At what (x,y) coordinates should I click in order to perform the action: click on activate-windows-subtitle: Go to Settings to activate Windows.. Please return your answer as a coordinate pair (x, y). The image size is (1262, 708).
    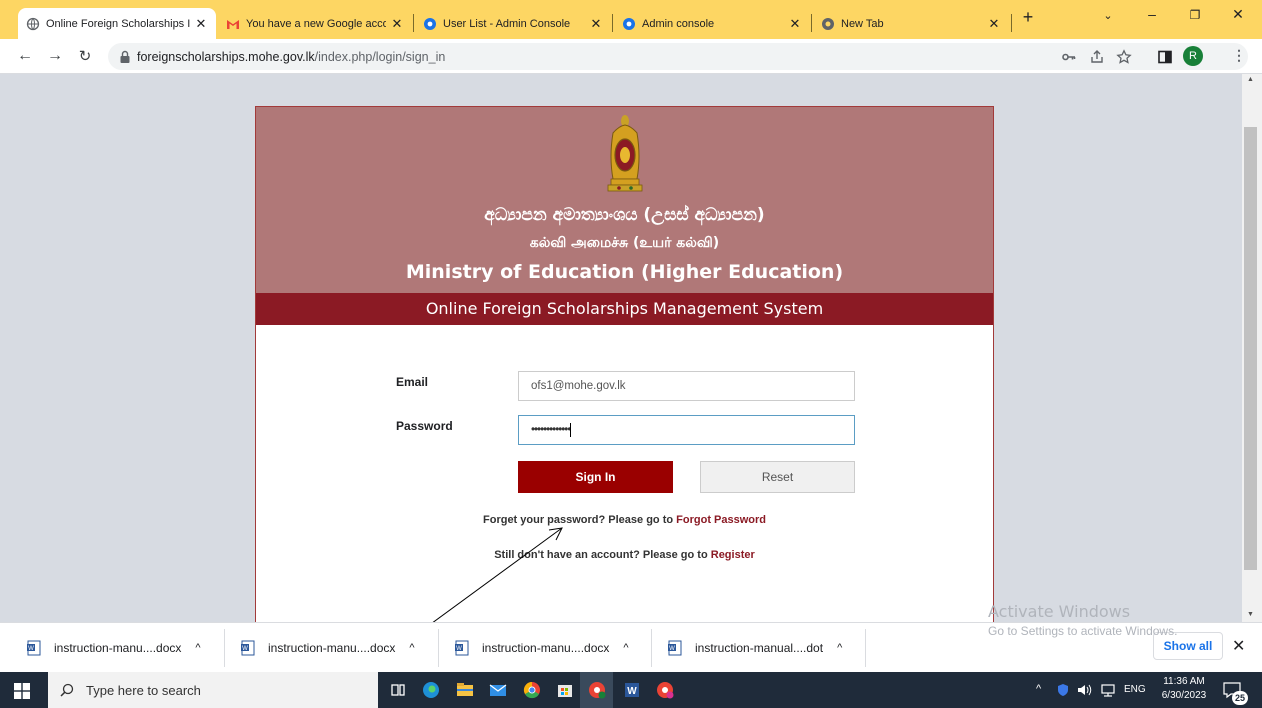
    Looking at the image, I should click on (1083, 631).